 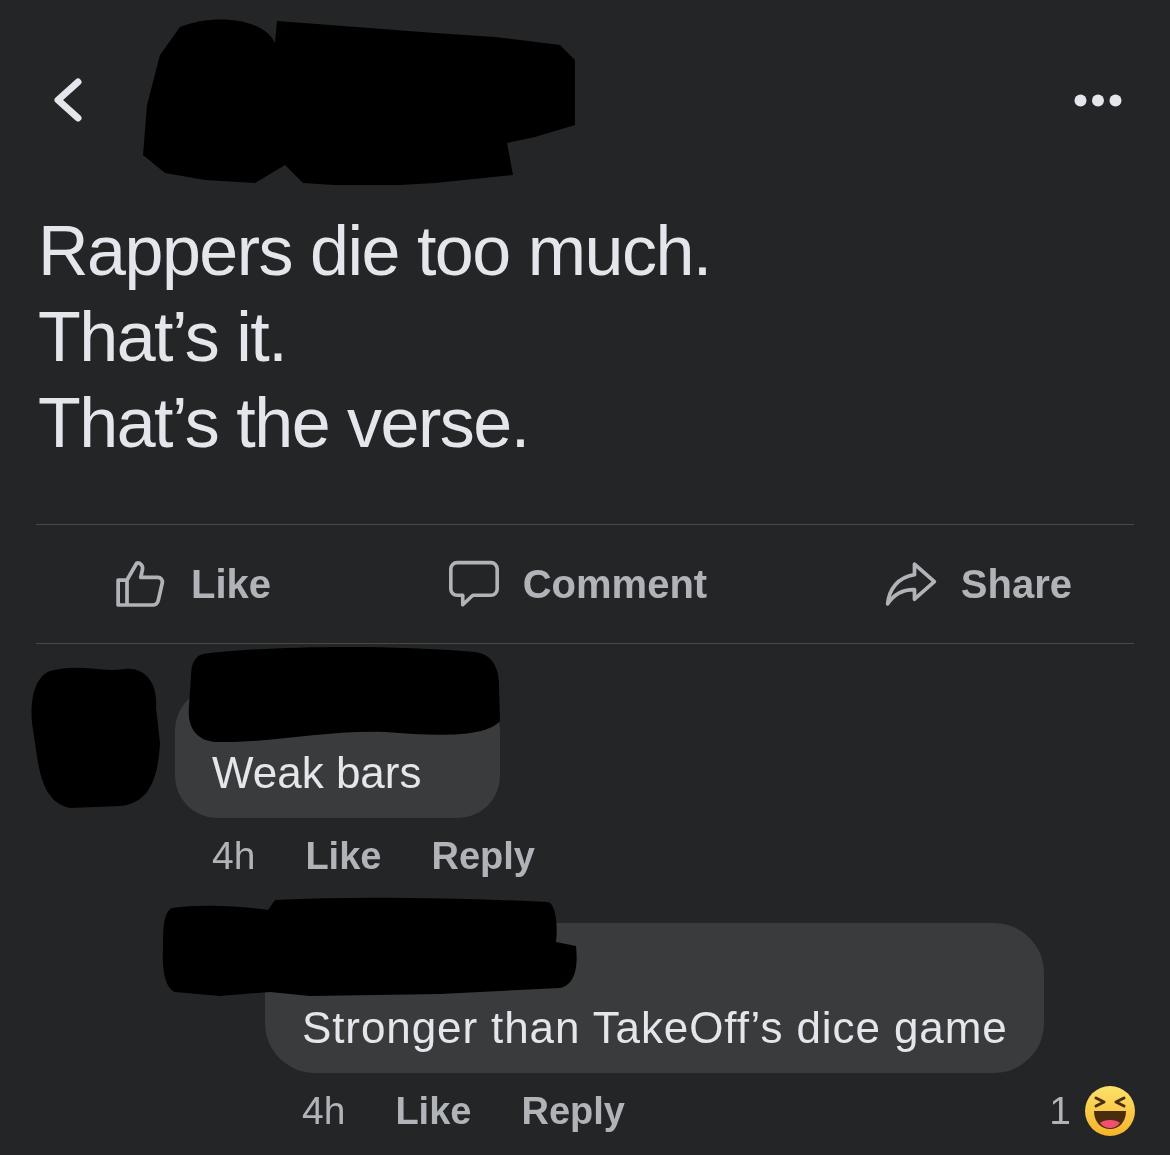 I want to click on laughing-emoji-icon, so click(x=1110, y=1111).